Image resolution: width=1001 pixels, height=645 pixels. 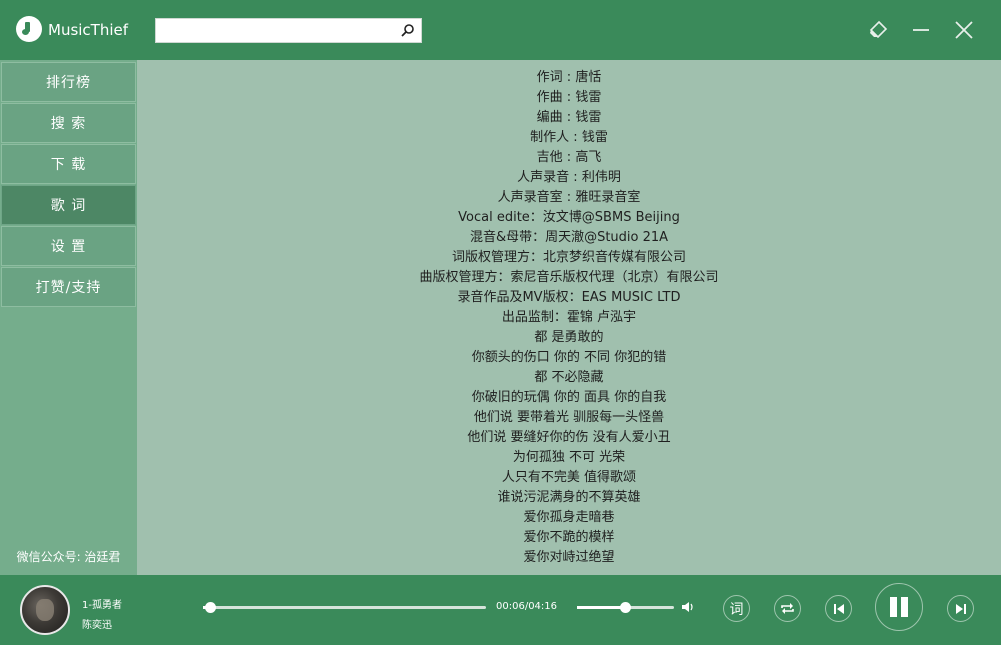 What do you see at coordinates (568, 257) in the screenshot?
I see `lyric-line: 词版权管理方：北京梦织音传媒有限公司` at bounding box center [568, 257].